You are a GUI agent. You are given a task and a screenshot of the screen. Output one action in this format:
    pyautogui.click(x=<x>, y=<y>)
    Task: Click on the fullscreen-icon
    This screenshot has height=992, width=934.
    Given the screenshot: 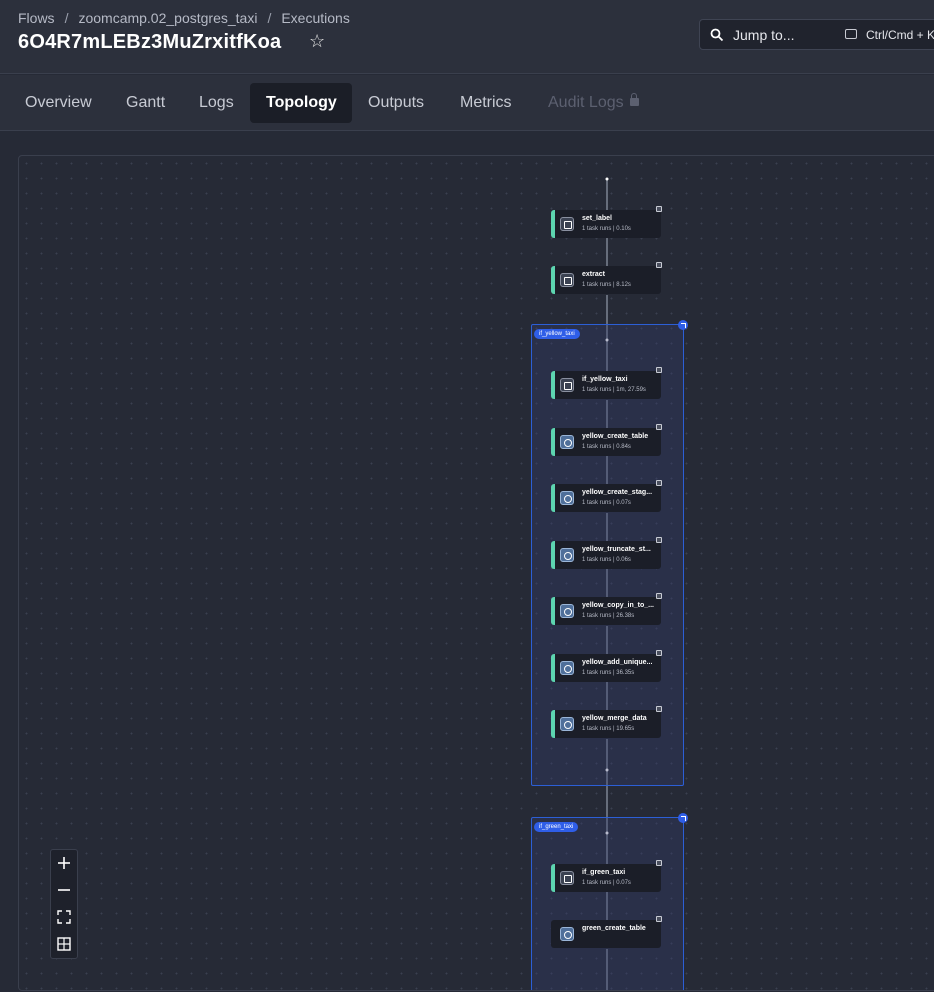 What is the action you would take?
    pyautogui.click(x=64, y=917)
    